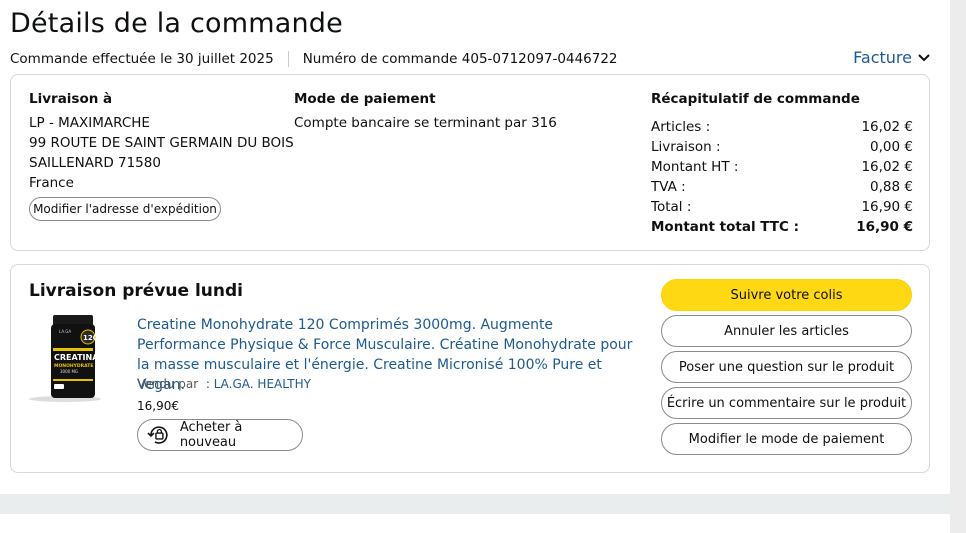 Image resolution: width=966 pixels, height=533 pixels. What do you see at coordinates (891, 187) in the screenshot?
I see `summary-value: 0,88 €` at bounding box center [891, 187].